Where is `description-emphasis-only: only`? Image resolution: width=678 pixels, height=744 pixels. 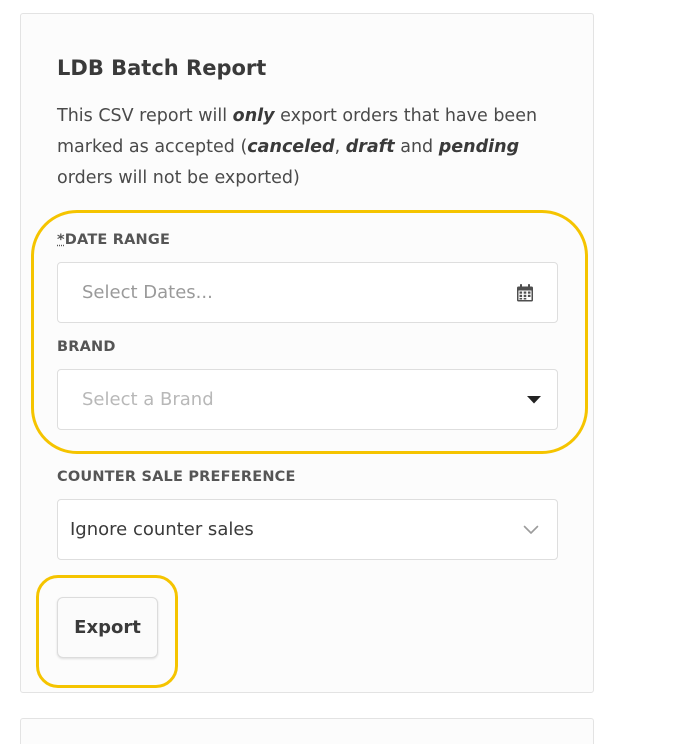 description-emphasis-only: only is located at coordinates (253, 116).